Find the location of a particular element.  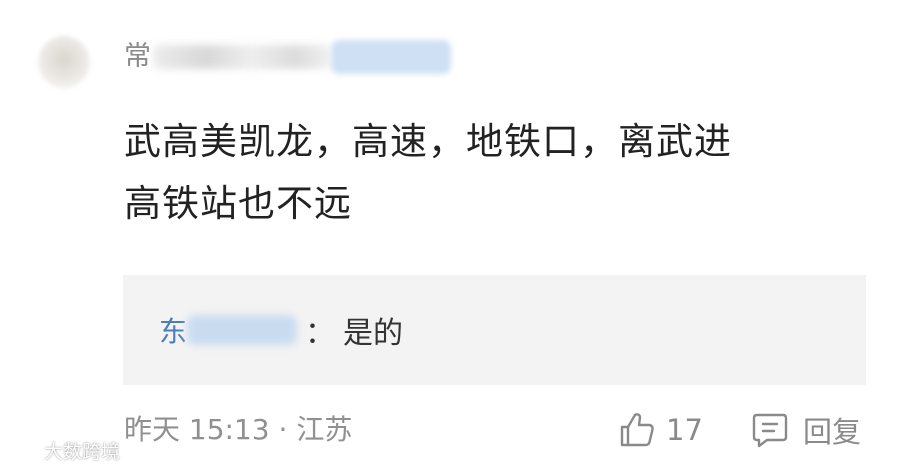

comment-meta: 昨天 15:13 · 江苏 is located at coordinates (238, 430).